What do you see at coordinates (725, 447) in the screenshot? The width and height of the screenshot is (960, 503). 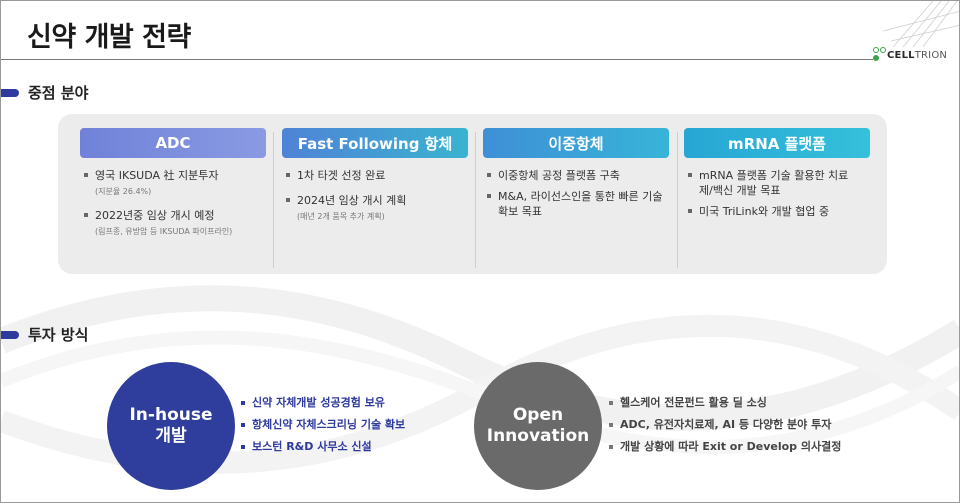 I see `open-bullet: 개발 상황에 따라 Exit or Develop 의사결정` at bounding box center [725, 447].